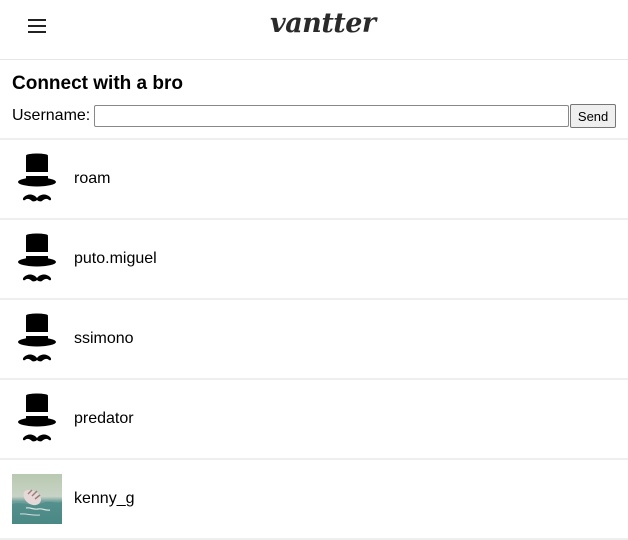 This screenshot has height=540, width=628. Describe the element at coordinates (314, 180) in the screenshot. I see `bro-row: roam` at that location.